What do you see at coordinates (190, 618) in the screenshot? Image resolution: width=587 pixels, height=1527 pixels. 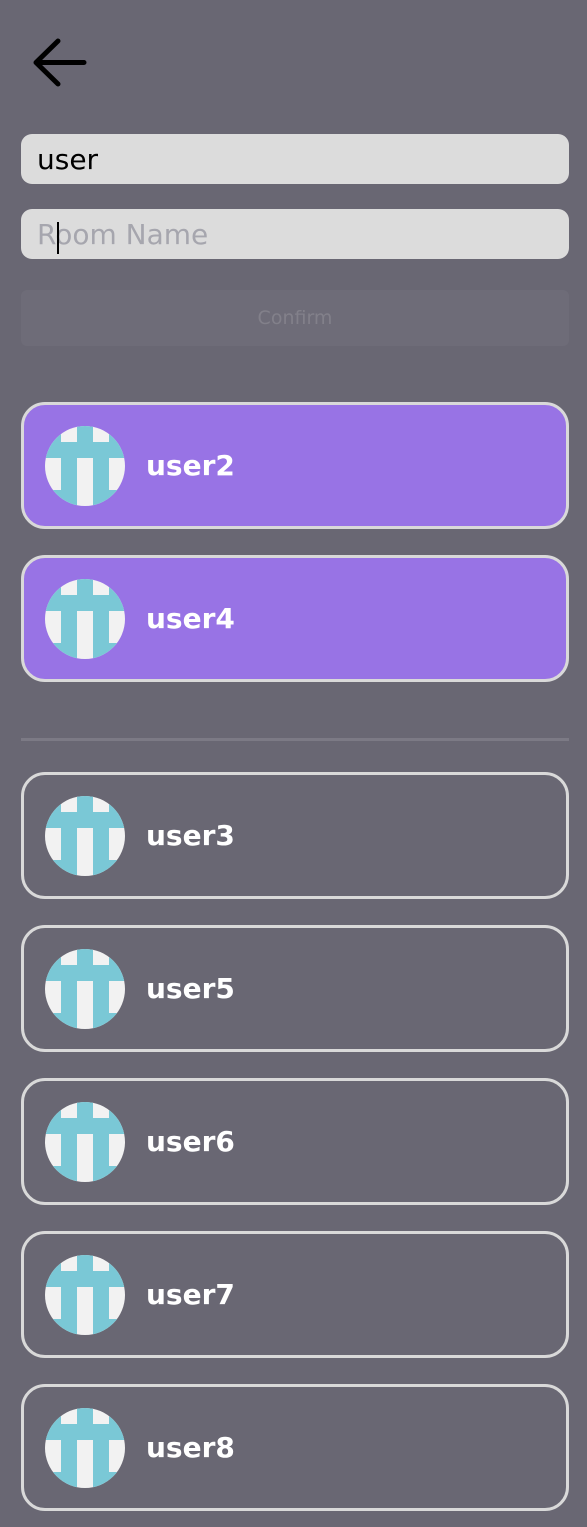 I see `user-name: user4` at bounding box center [190, 618].